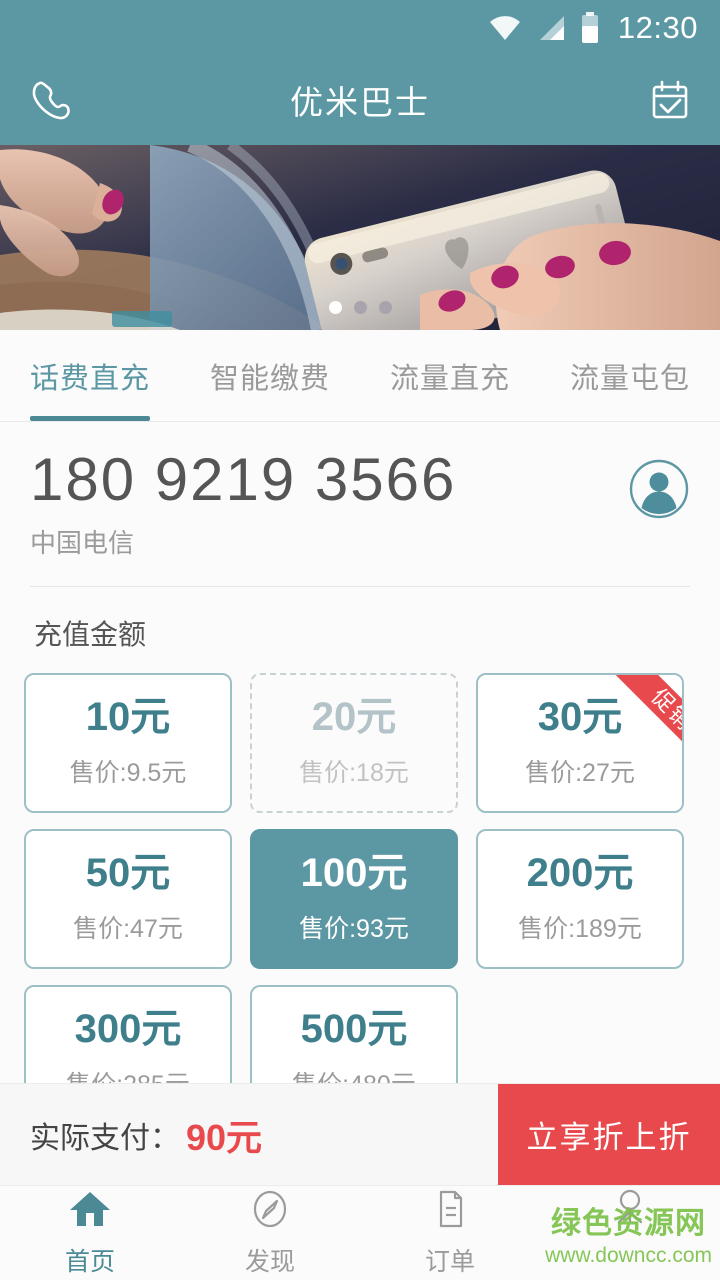  I want to click on tab-liuliang-tunbao: 流量屯包, so click(630, 375).